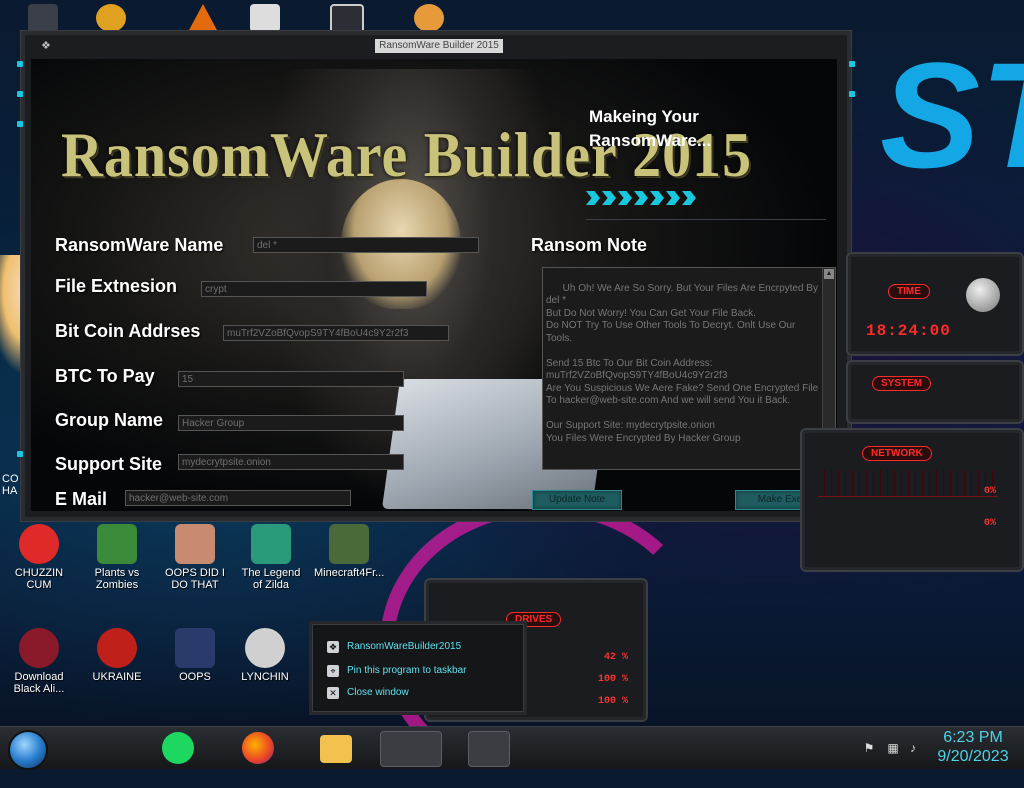  Describe the element at coordinates (935, 304) in the screenshot. I see `time-gadget: TIME 18:24:00` at that location.